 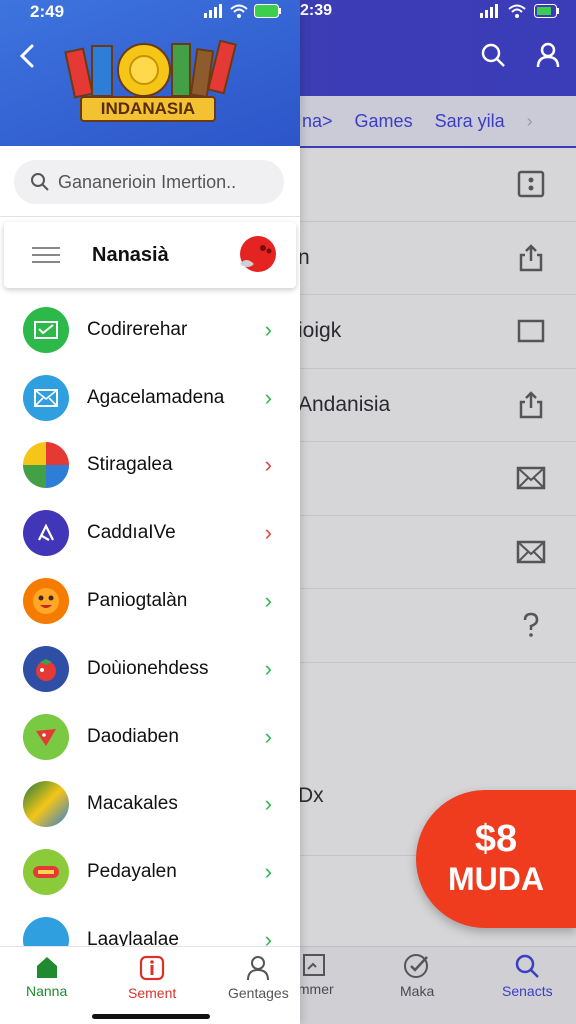 I want to click on status-icons, so click(x=243, y=11).